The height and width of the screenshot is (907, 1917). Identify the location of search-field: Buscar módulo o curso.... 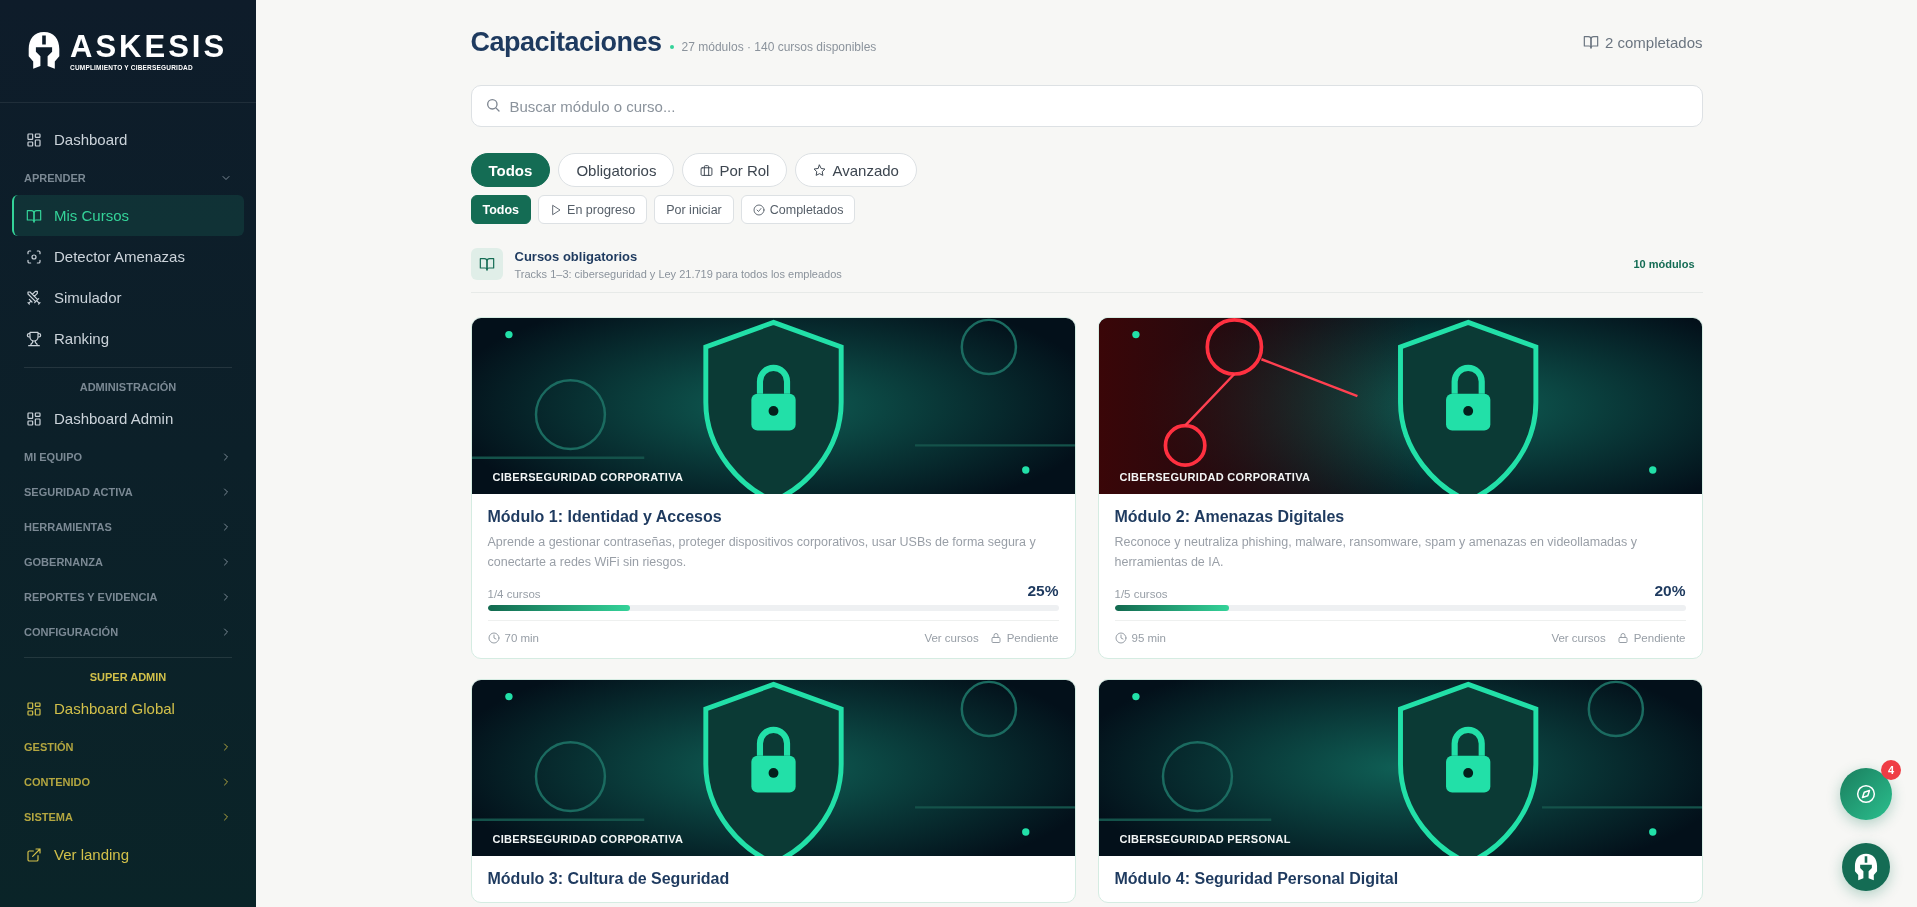
(1086, 106).